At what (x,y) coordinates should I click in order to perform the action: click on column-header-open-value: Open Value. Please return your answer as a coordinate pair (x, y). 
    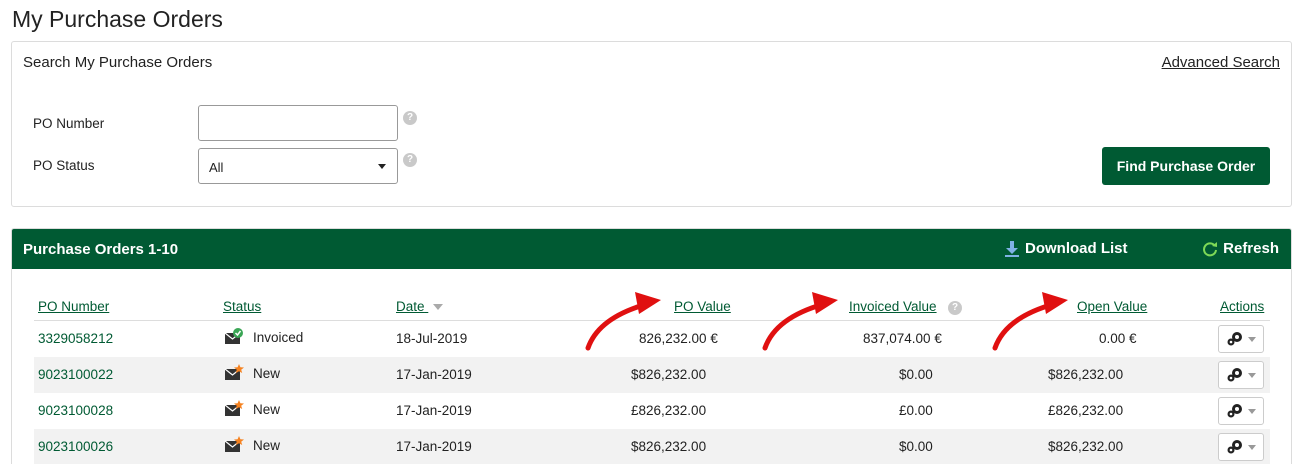
    Looking at the image, I should click on (1112, 306).